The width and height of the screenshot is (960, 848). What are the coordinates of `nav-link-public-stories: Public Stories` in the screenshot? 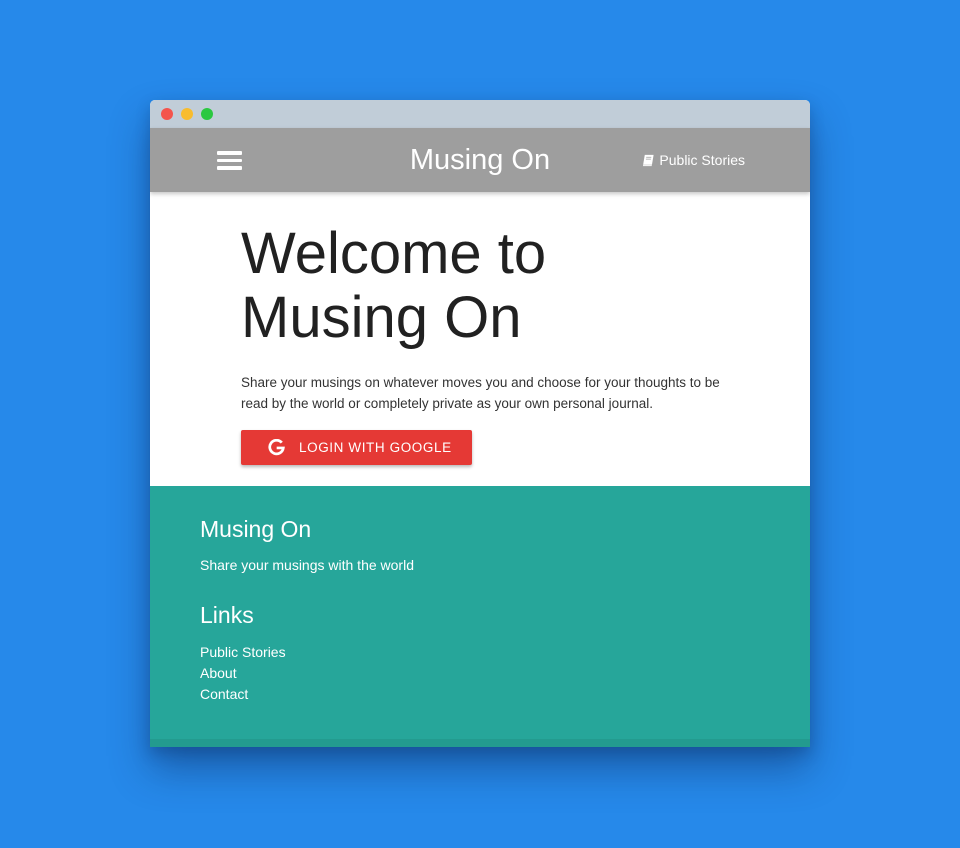 It's located at (693, 160).